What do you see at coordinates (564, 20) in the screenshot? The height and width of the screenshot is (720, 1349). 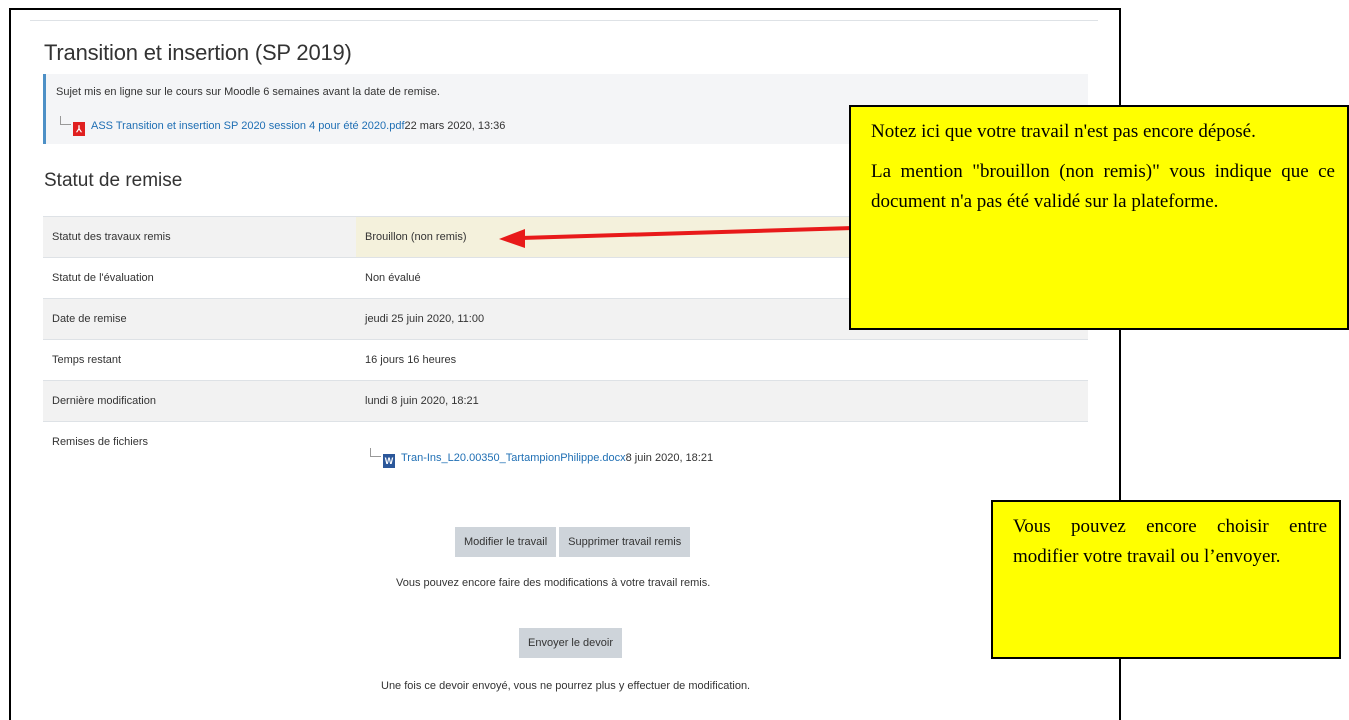 I see `header-divider` at bounding box center [564, 20].